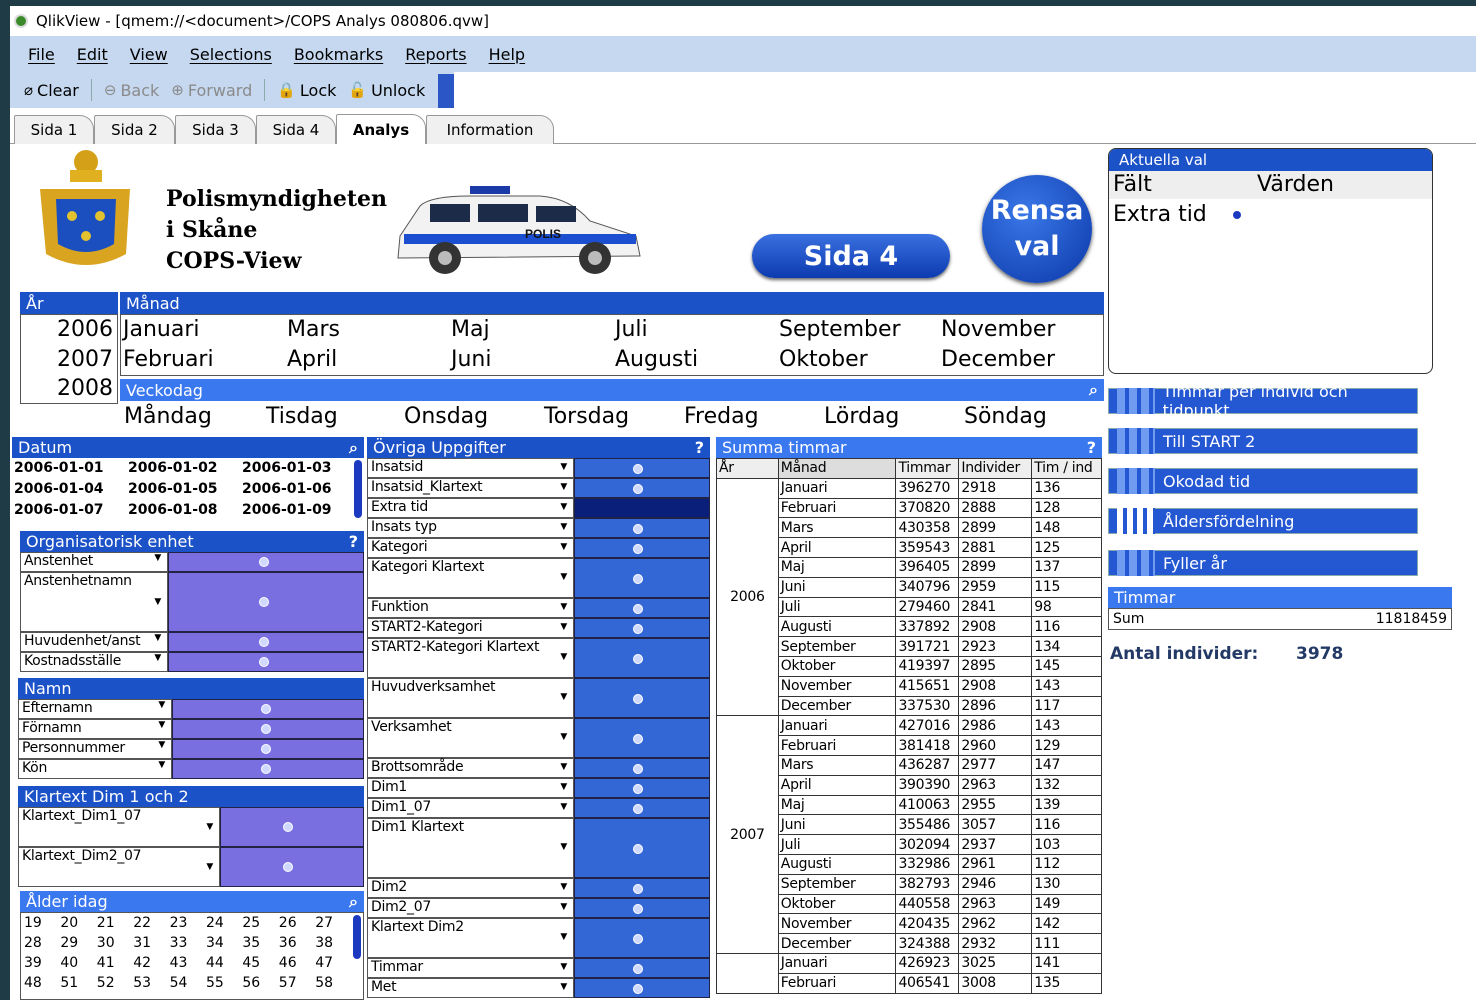 This screenshot has width=1476, height=1000. I want to click on age-item: 28, so click(33, 943).